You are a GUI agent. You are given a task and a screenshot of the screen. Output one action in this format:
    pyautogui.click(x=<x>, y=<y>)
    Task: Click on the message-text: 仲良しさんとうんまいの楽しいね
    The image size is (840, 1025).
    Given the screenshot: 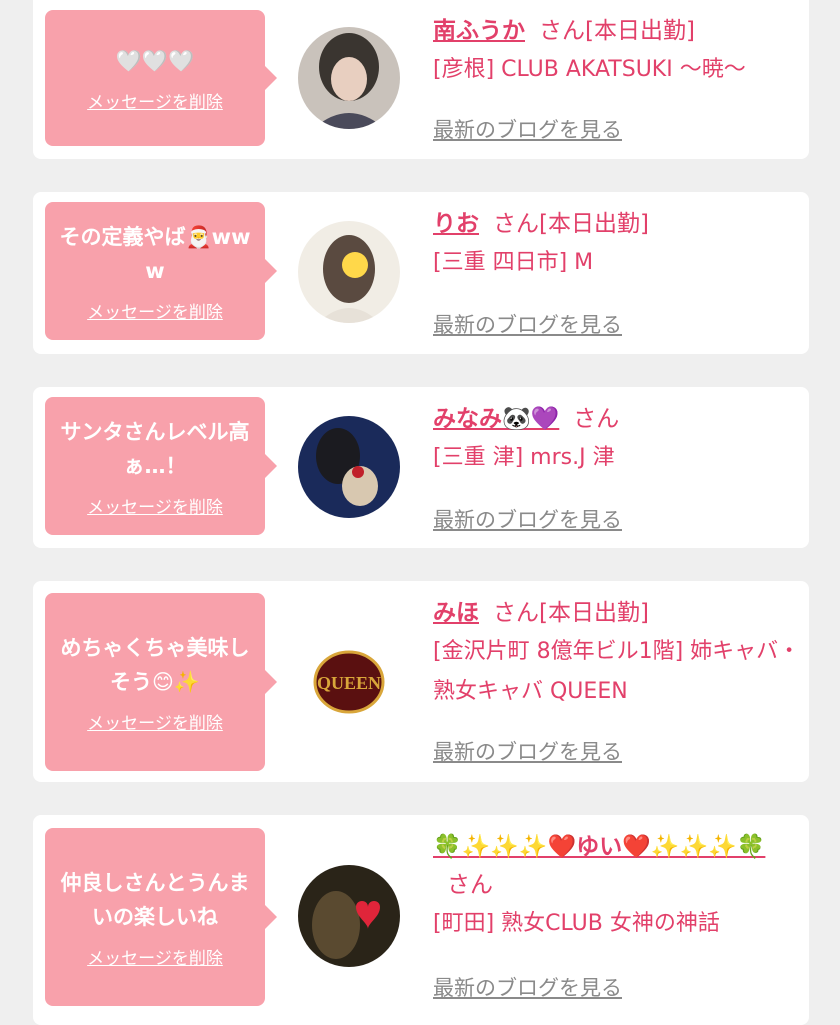 What is the action you would take?
    pyautogui.click(x=155, y=899)
    